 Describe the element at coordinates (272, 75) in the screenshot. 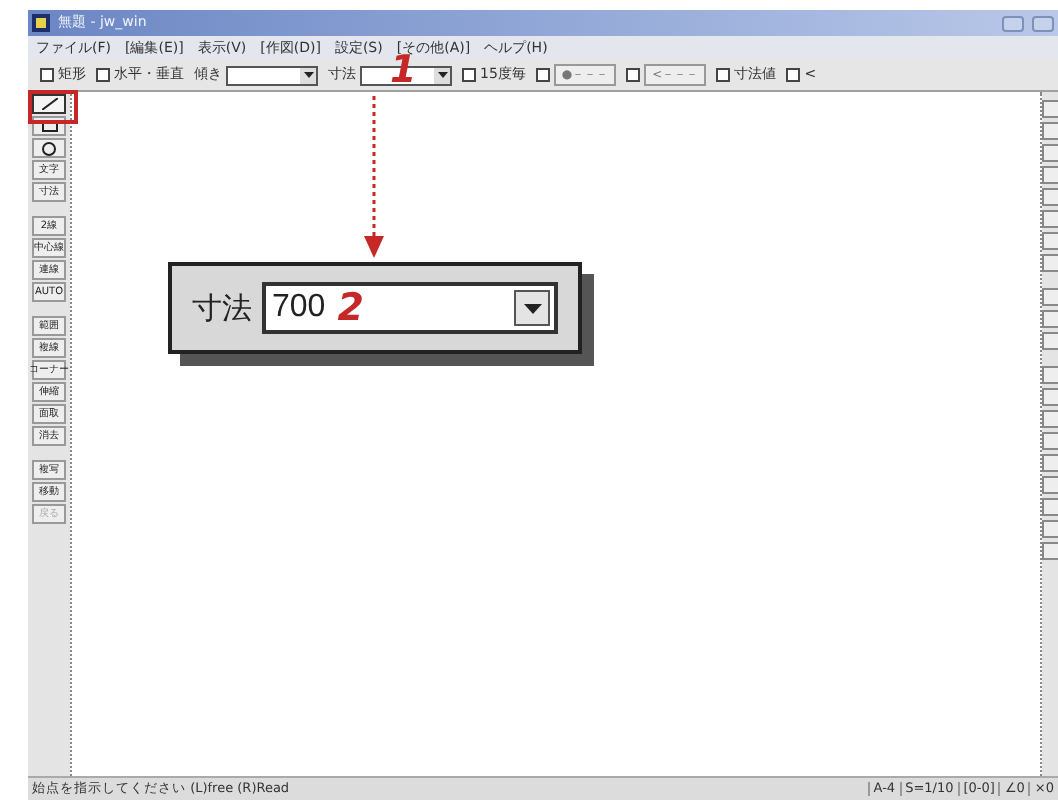

I see `combo-field` at that location.